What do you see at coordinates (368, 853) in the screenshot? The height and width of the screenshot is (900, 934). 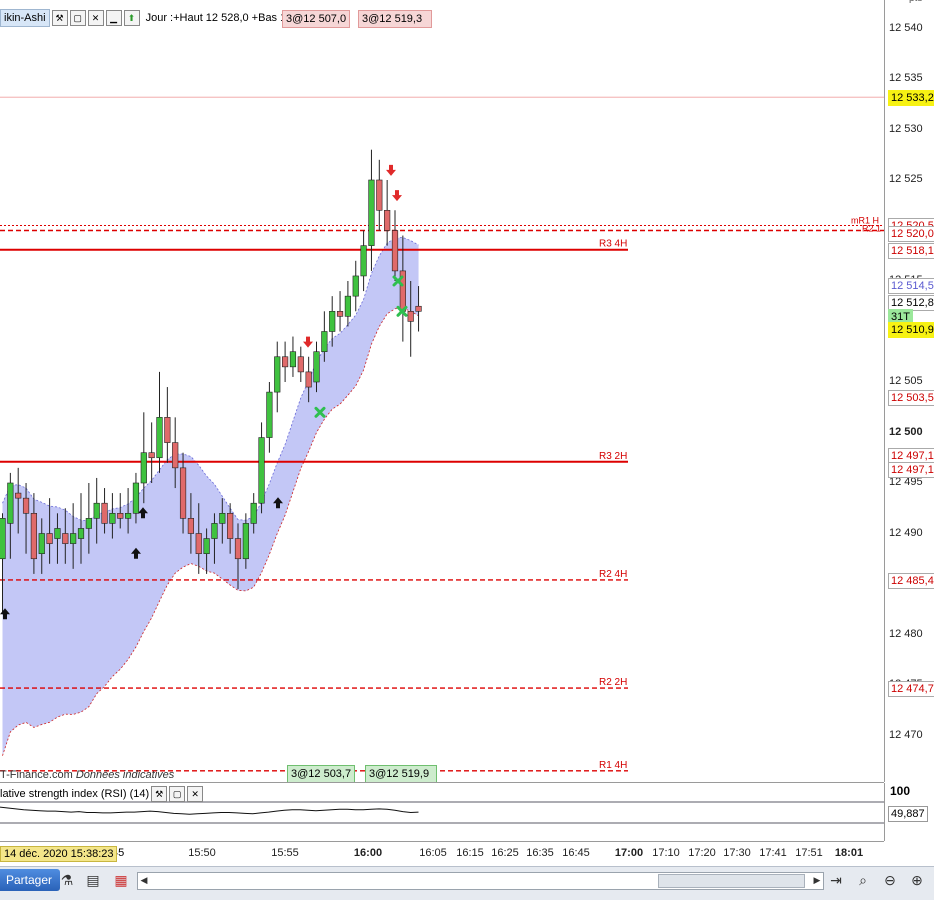 I see `x-tick-label: 16:00` at bounding box center [368, 853].